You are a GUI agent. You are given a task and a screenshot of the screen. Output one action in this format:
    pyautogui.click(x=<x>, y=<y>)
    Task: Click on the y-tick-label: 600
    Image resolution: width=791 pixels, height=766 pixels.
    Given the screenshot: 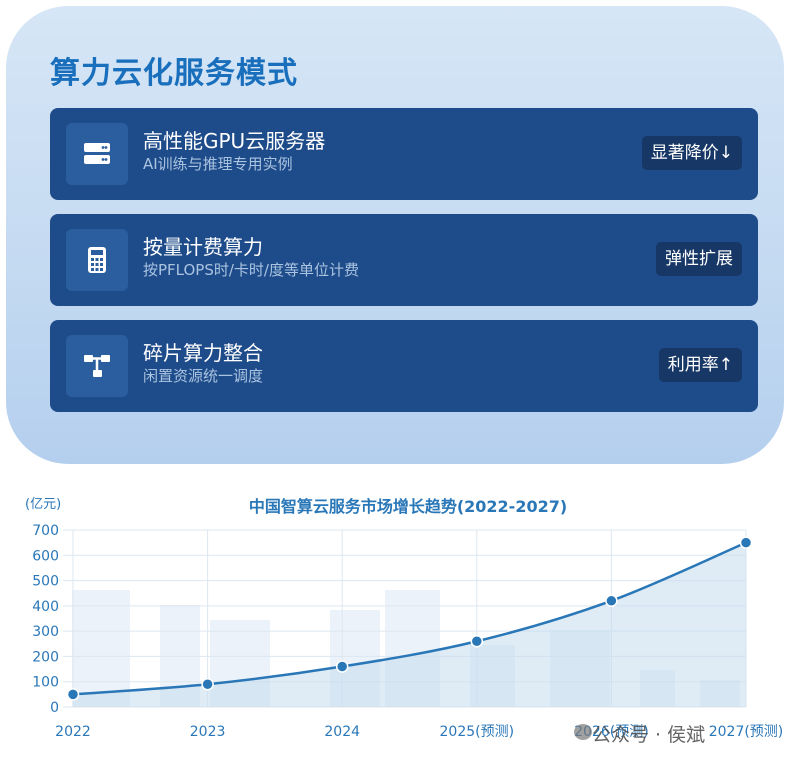 What is the action you would take?
    pyautogui.click(x=45, y=556)
    